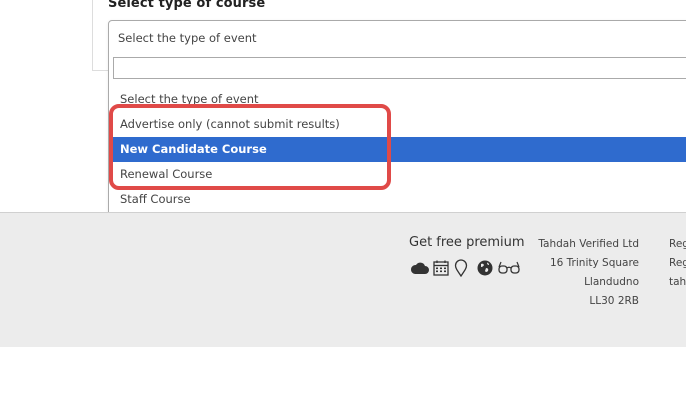  Describe the element at coordinates (509, 268) in the screenshot. I see `glasses-icon` at that location.